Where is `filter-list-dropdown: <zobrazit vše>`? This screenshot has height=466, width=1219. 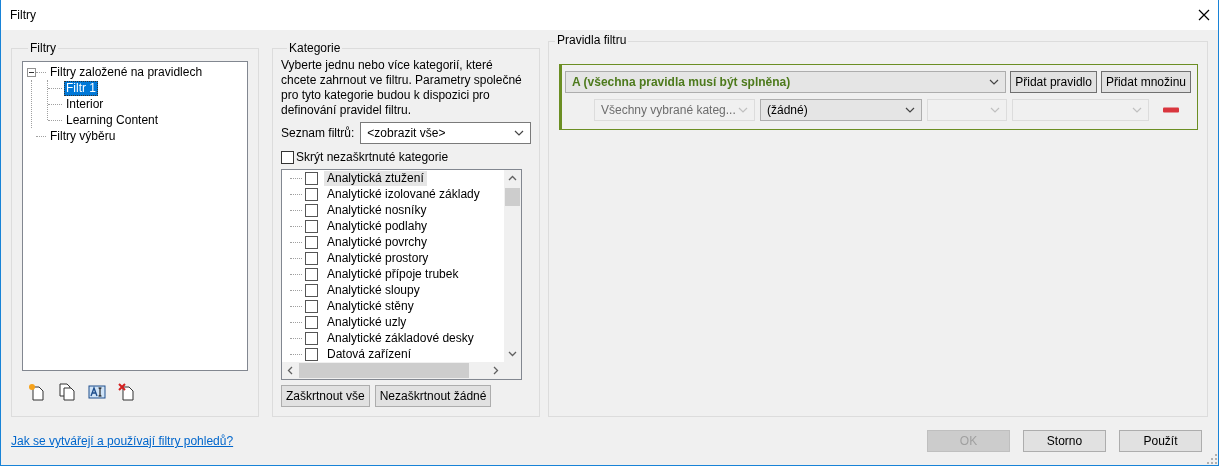
filter-list-dropdown: <zobrazit vše> is located at coordinates (445, 133).